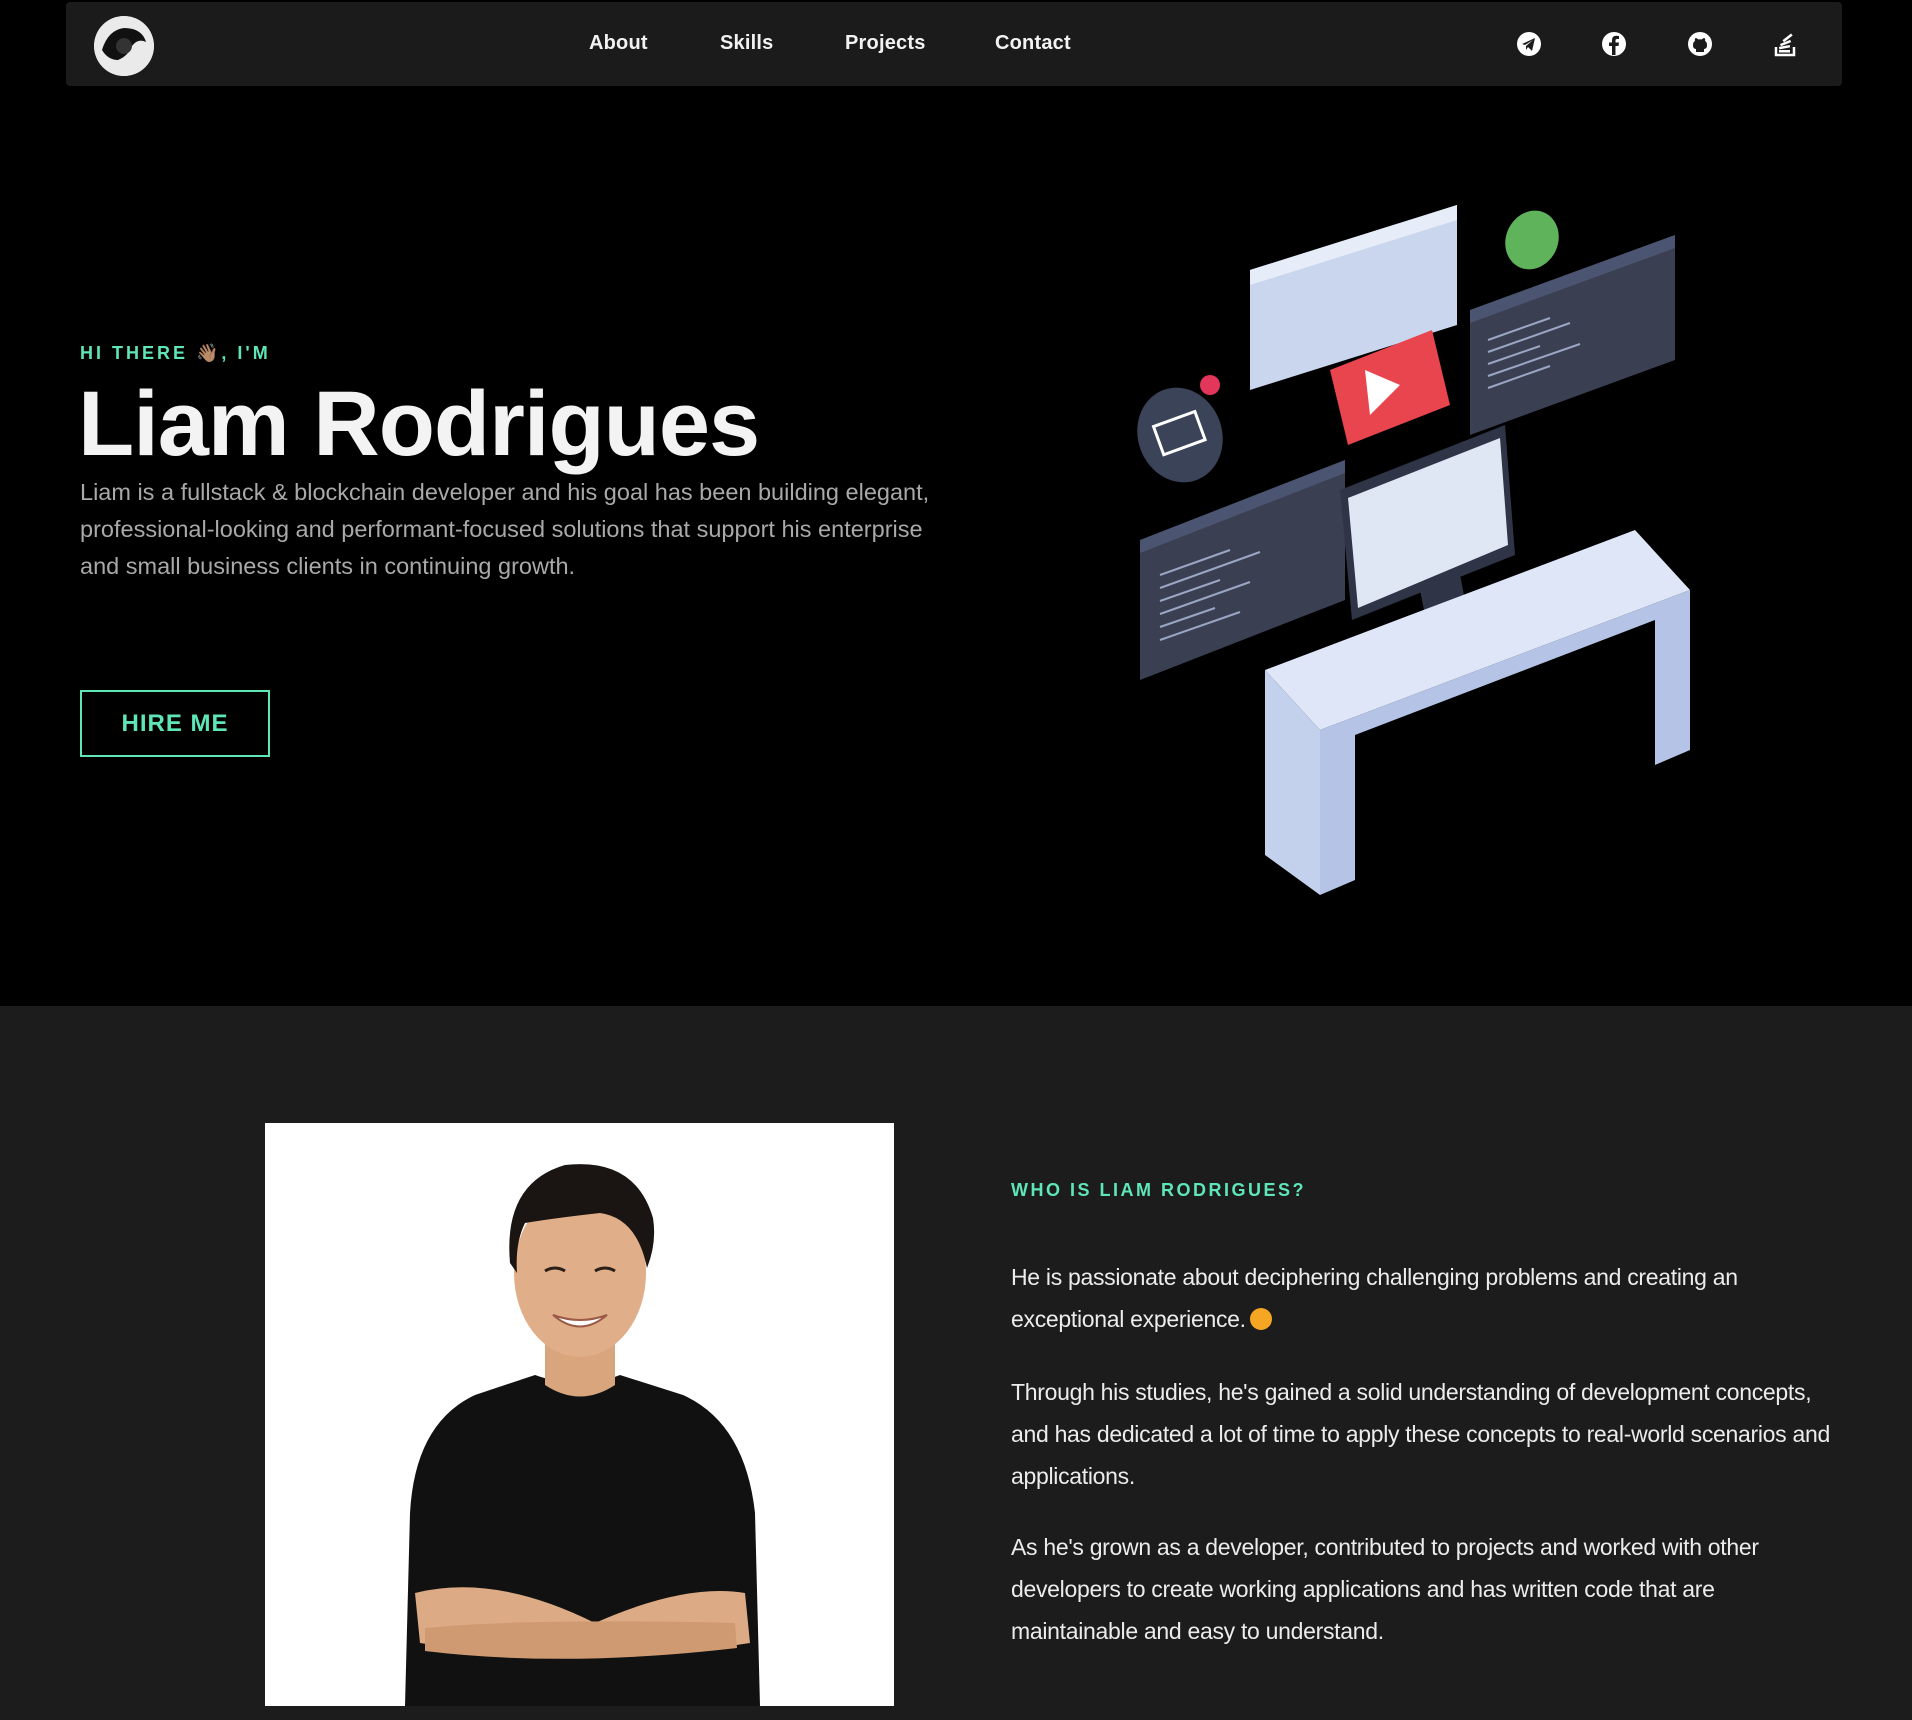 Image resolution: width=1912 pixels, height=1720 pixels. I want to click on hero-greeting: HI THERE 👋🏽, I'M, so click(175, 353).